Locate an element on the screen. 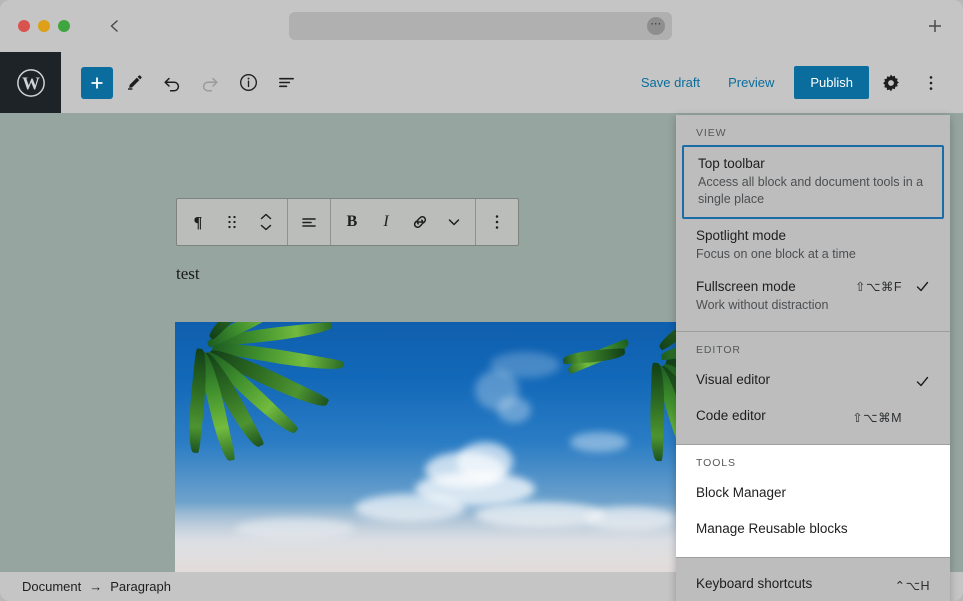 The image size is (963, 601). menu-item-description: Work without distraction is located at coordinates (762, 305).